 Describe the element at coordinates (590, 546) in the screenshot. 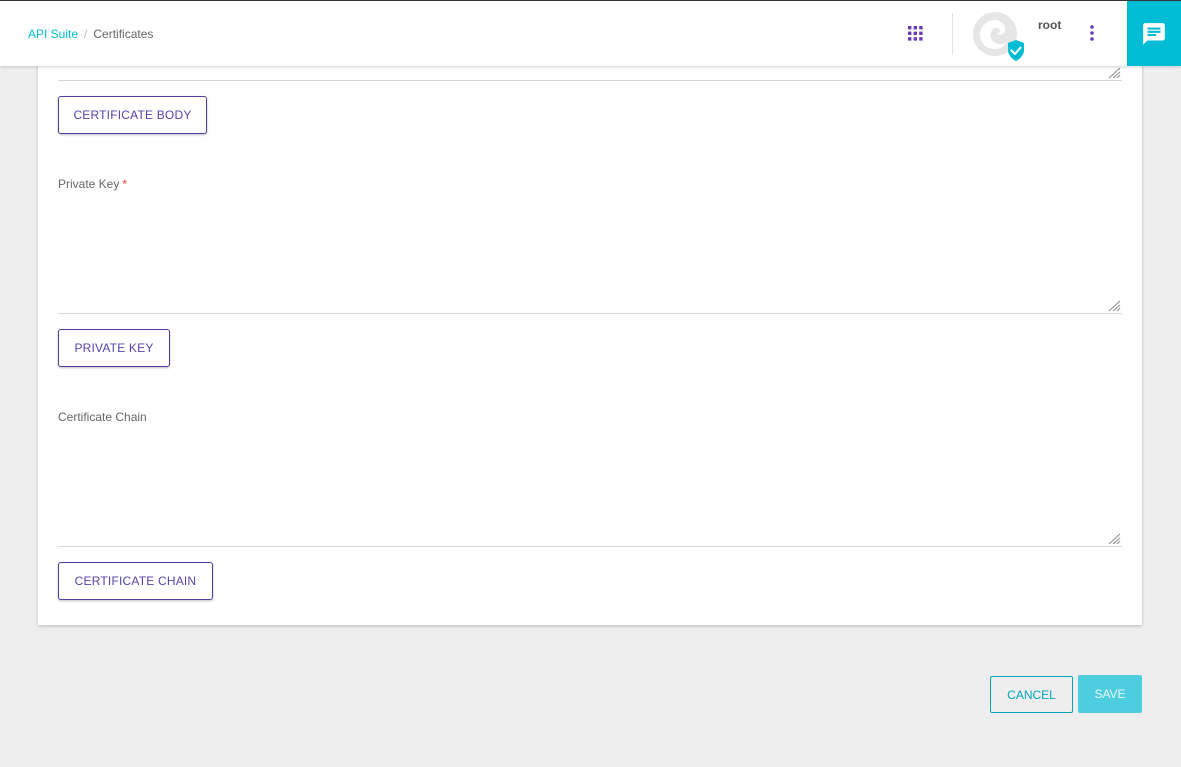

I see `certificate-chain-underline` at that location.